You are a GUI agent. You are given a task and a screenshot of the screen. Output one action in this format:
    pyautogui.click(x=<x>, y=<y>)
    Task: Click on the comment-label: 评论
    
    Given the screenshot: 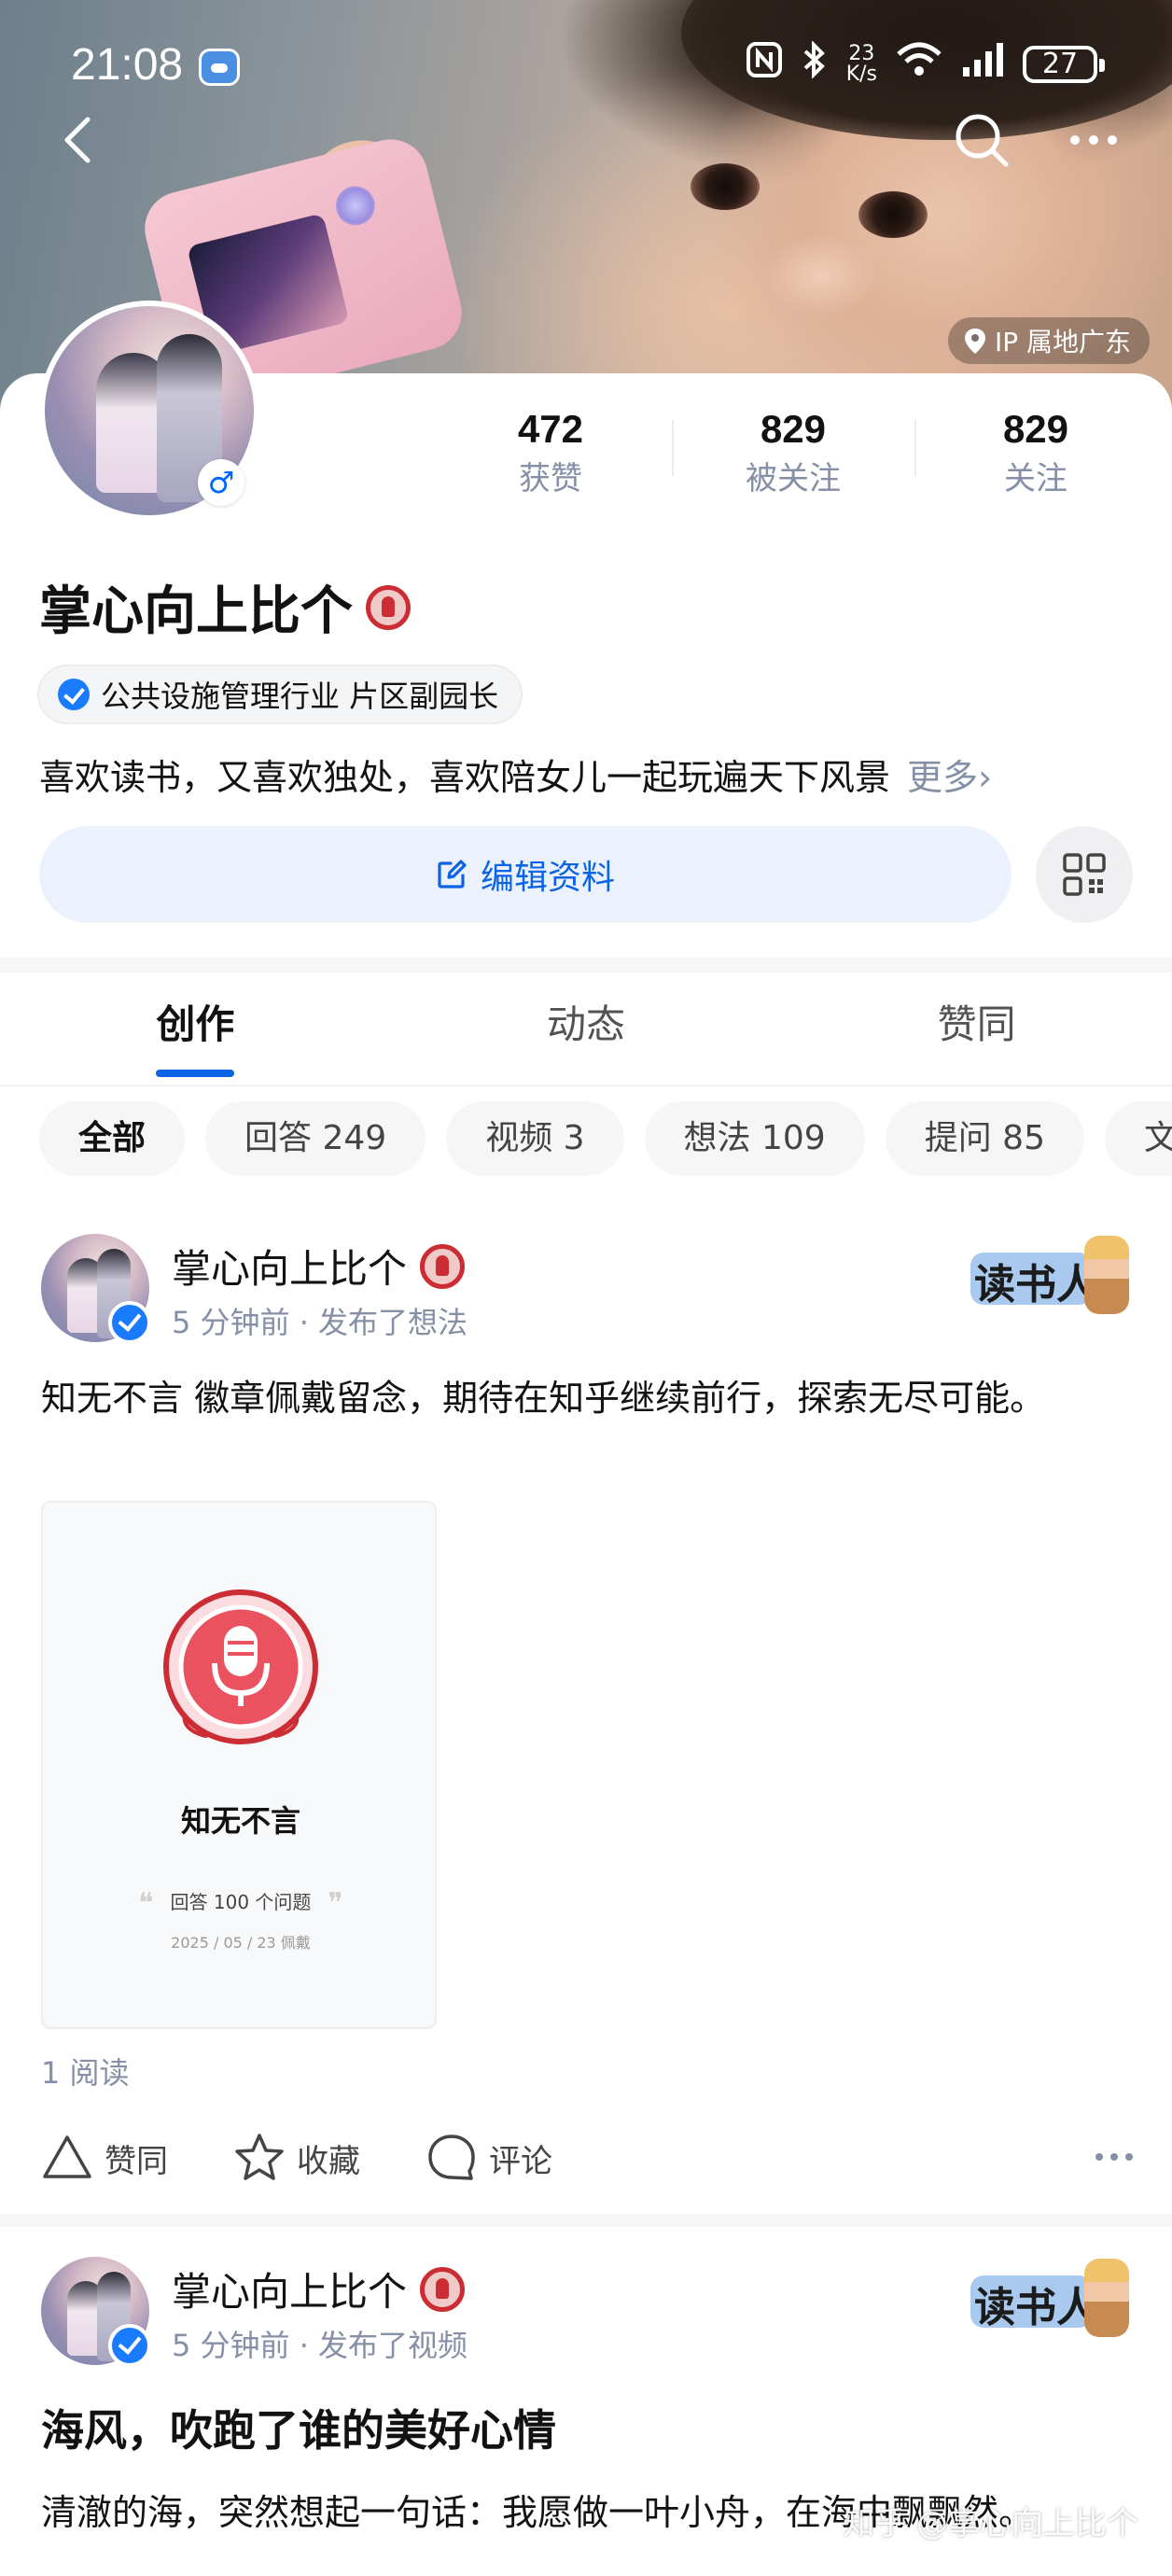 What is the action you would take?
    pyautogui.click(x=520, y=2161)
    